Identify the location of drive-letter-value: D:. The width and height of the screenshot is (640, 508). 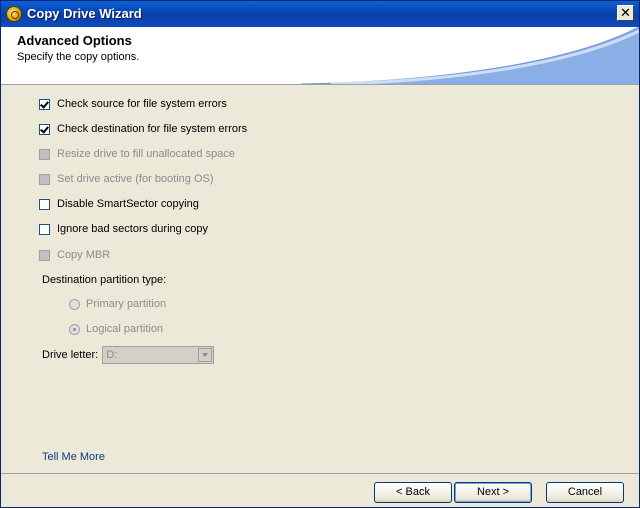
(112, 355).